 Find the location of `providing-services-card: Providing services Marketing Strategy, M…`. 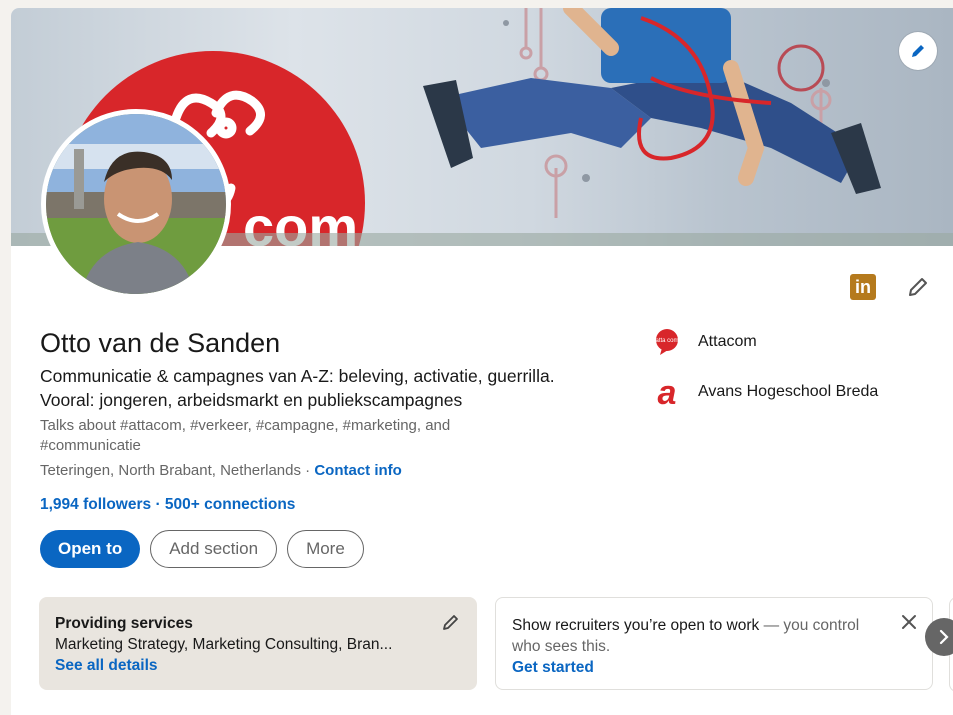

providing-services-card: Providing services Marketing Strategy, M… is located at coordinates (258, 643).